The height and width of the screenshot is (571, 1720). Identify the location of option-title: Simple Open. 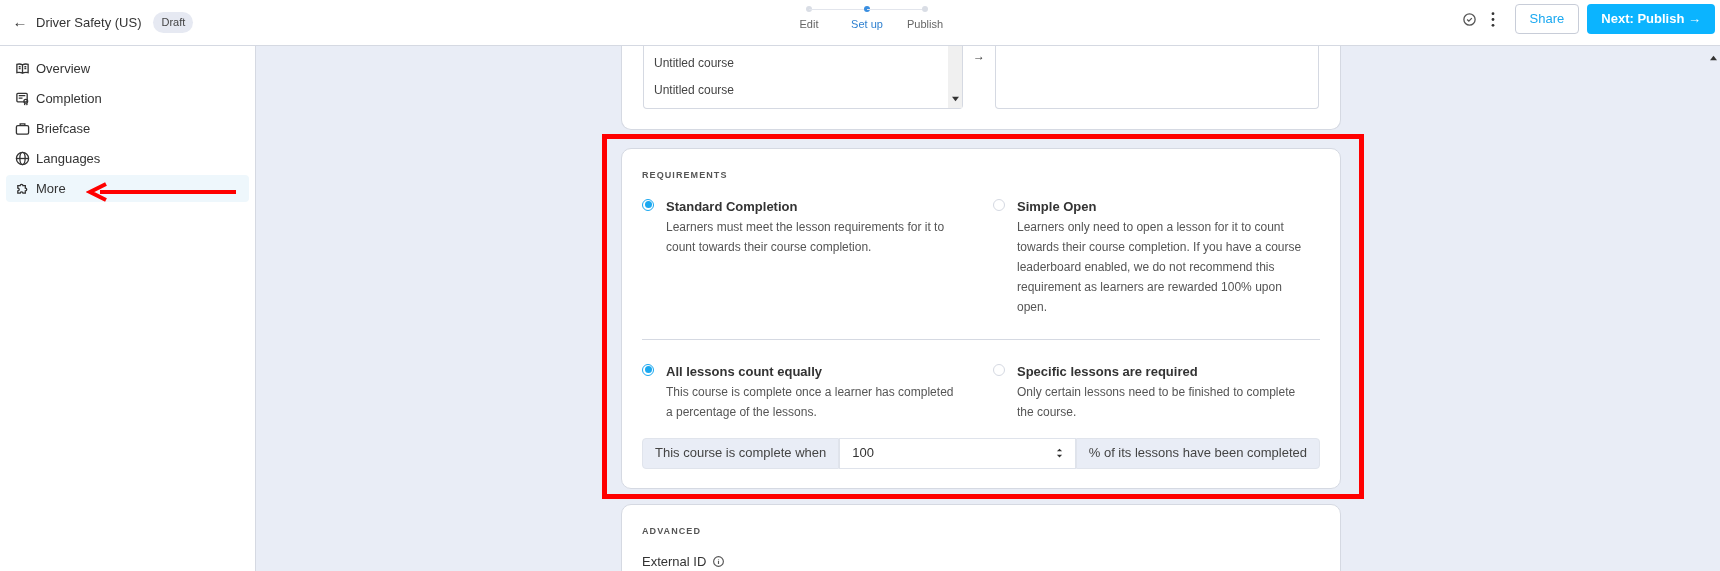
(1168, 206).